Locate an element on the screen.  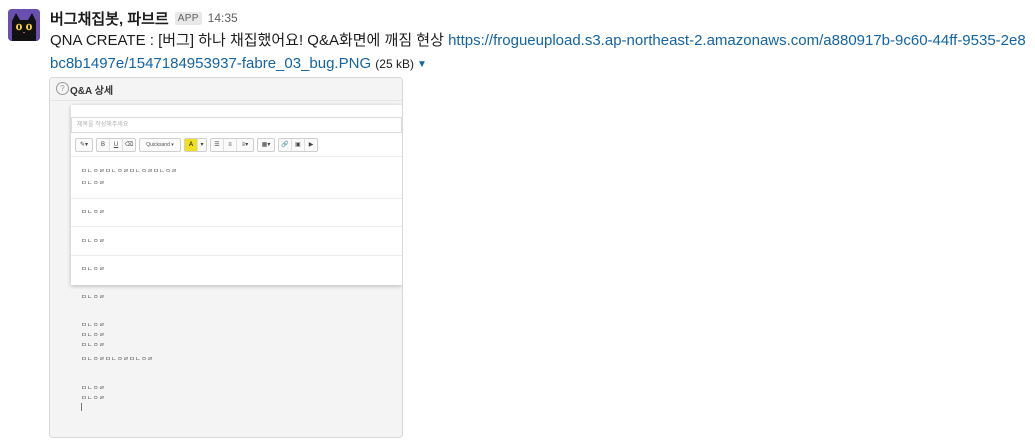
numbered-list-icon: ≡ is located at coordinates (230, 145).